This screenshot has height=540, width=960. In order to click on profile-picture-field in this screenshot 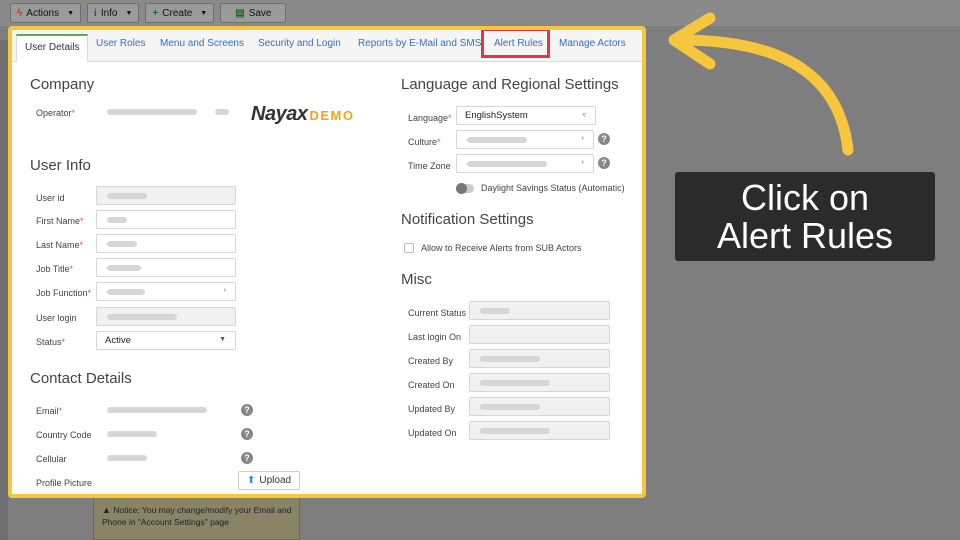, I will do `click(166, 481)`.